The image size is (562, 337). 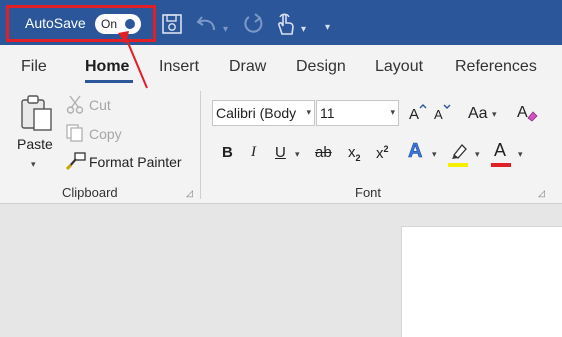 What do you see at coordinates (253, 26) in the screenshot?
I see `redo-icon` at bounding box center [253, 26].